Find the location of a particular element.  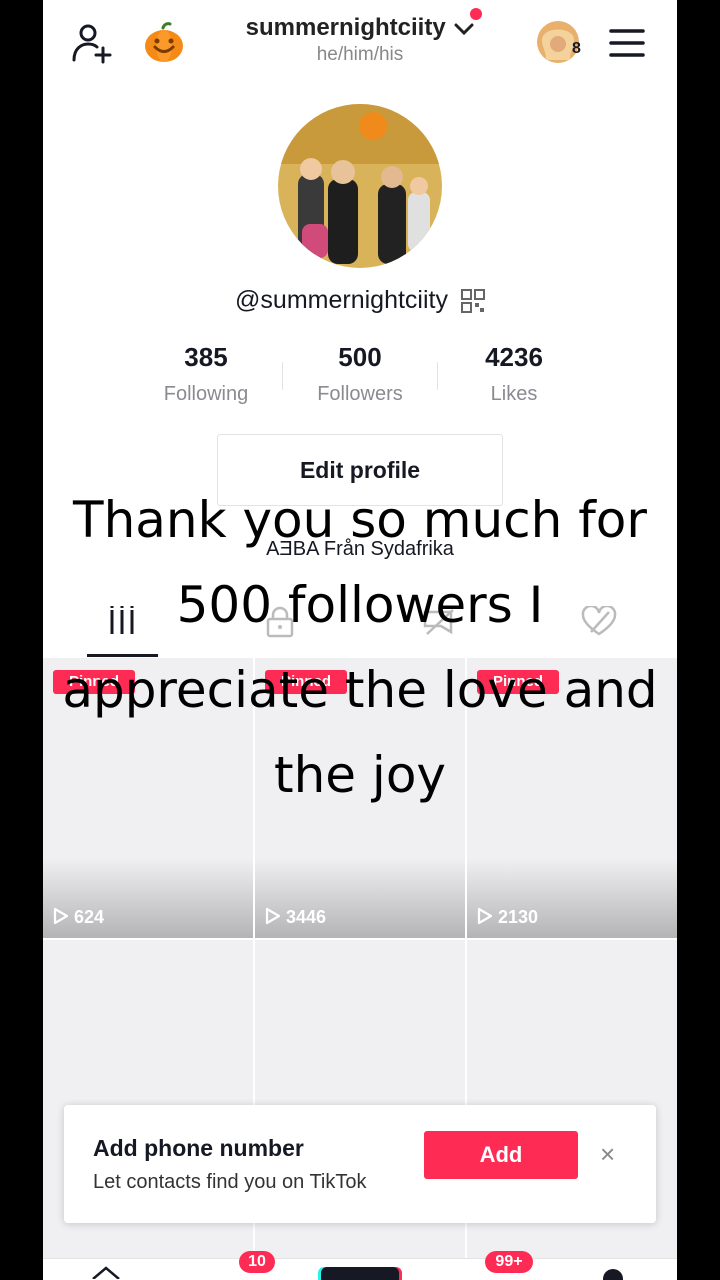

create-button is located at coordinates (360, 1273).